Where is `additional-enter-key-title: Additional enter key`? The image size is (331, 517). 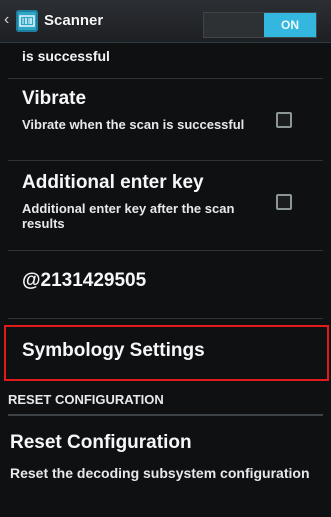
additional-enter-key-title: Additional enter key is located at coordinates (113, 182).